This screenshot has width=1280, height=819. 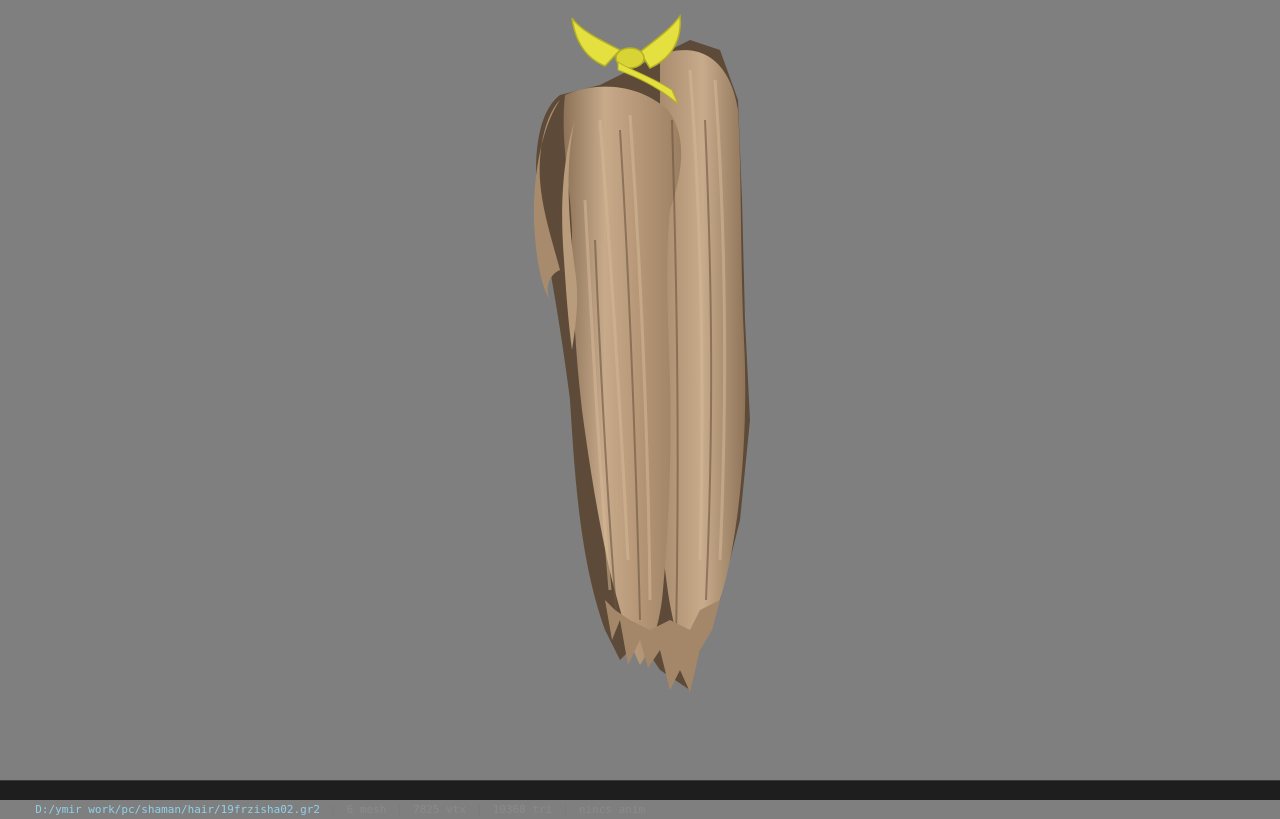 I want to click on animation-status: nincs anim, so click(x=612, y=809).